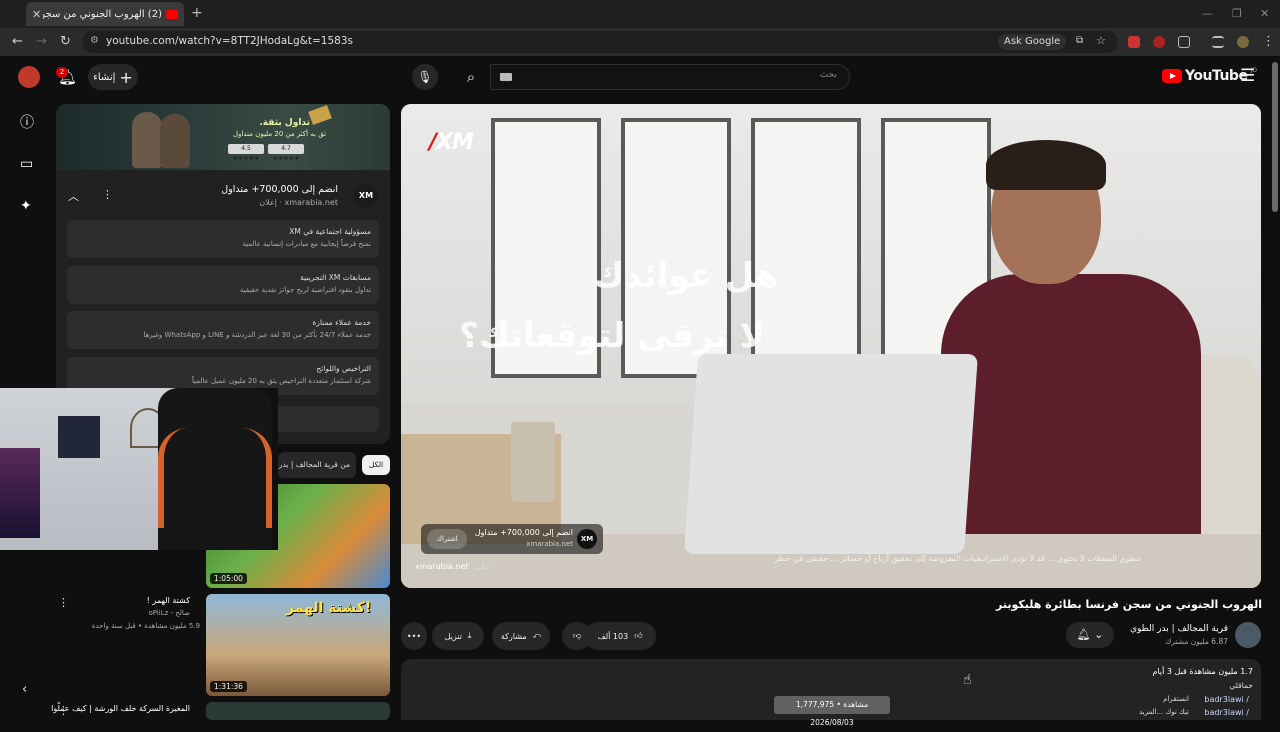  Describe the element at coordinates (587, 539) in the screenshot. I see `player-ad-logo: XM` at that location.